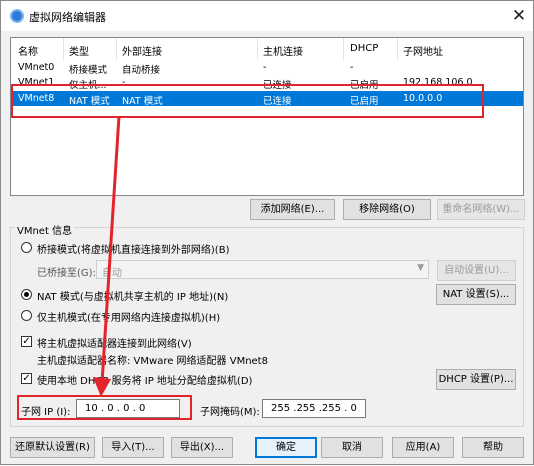  I want to click on column-header-external: 外部连接, so click(142, 50).